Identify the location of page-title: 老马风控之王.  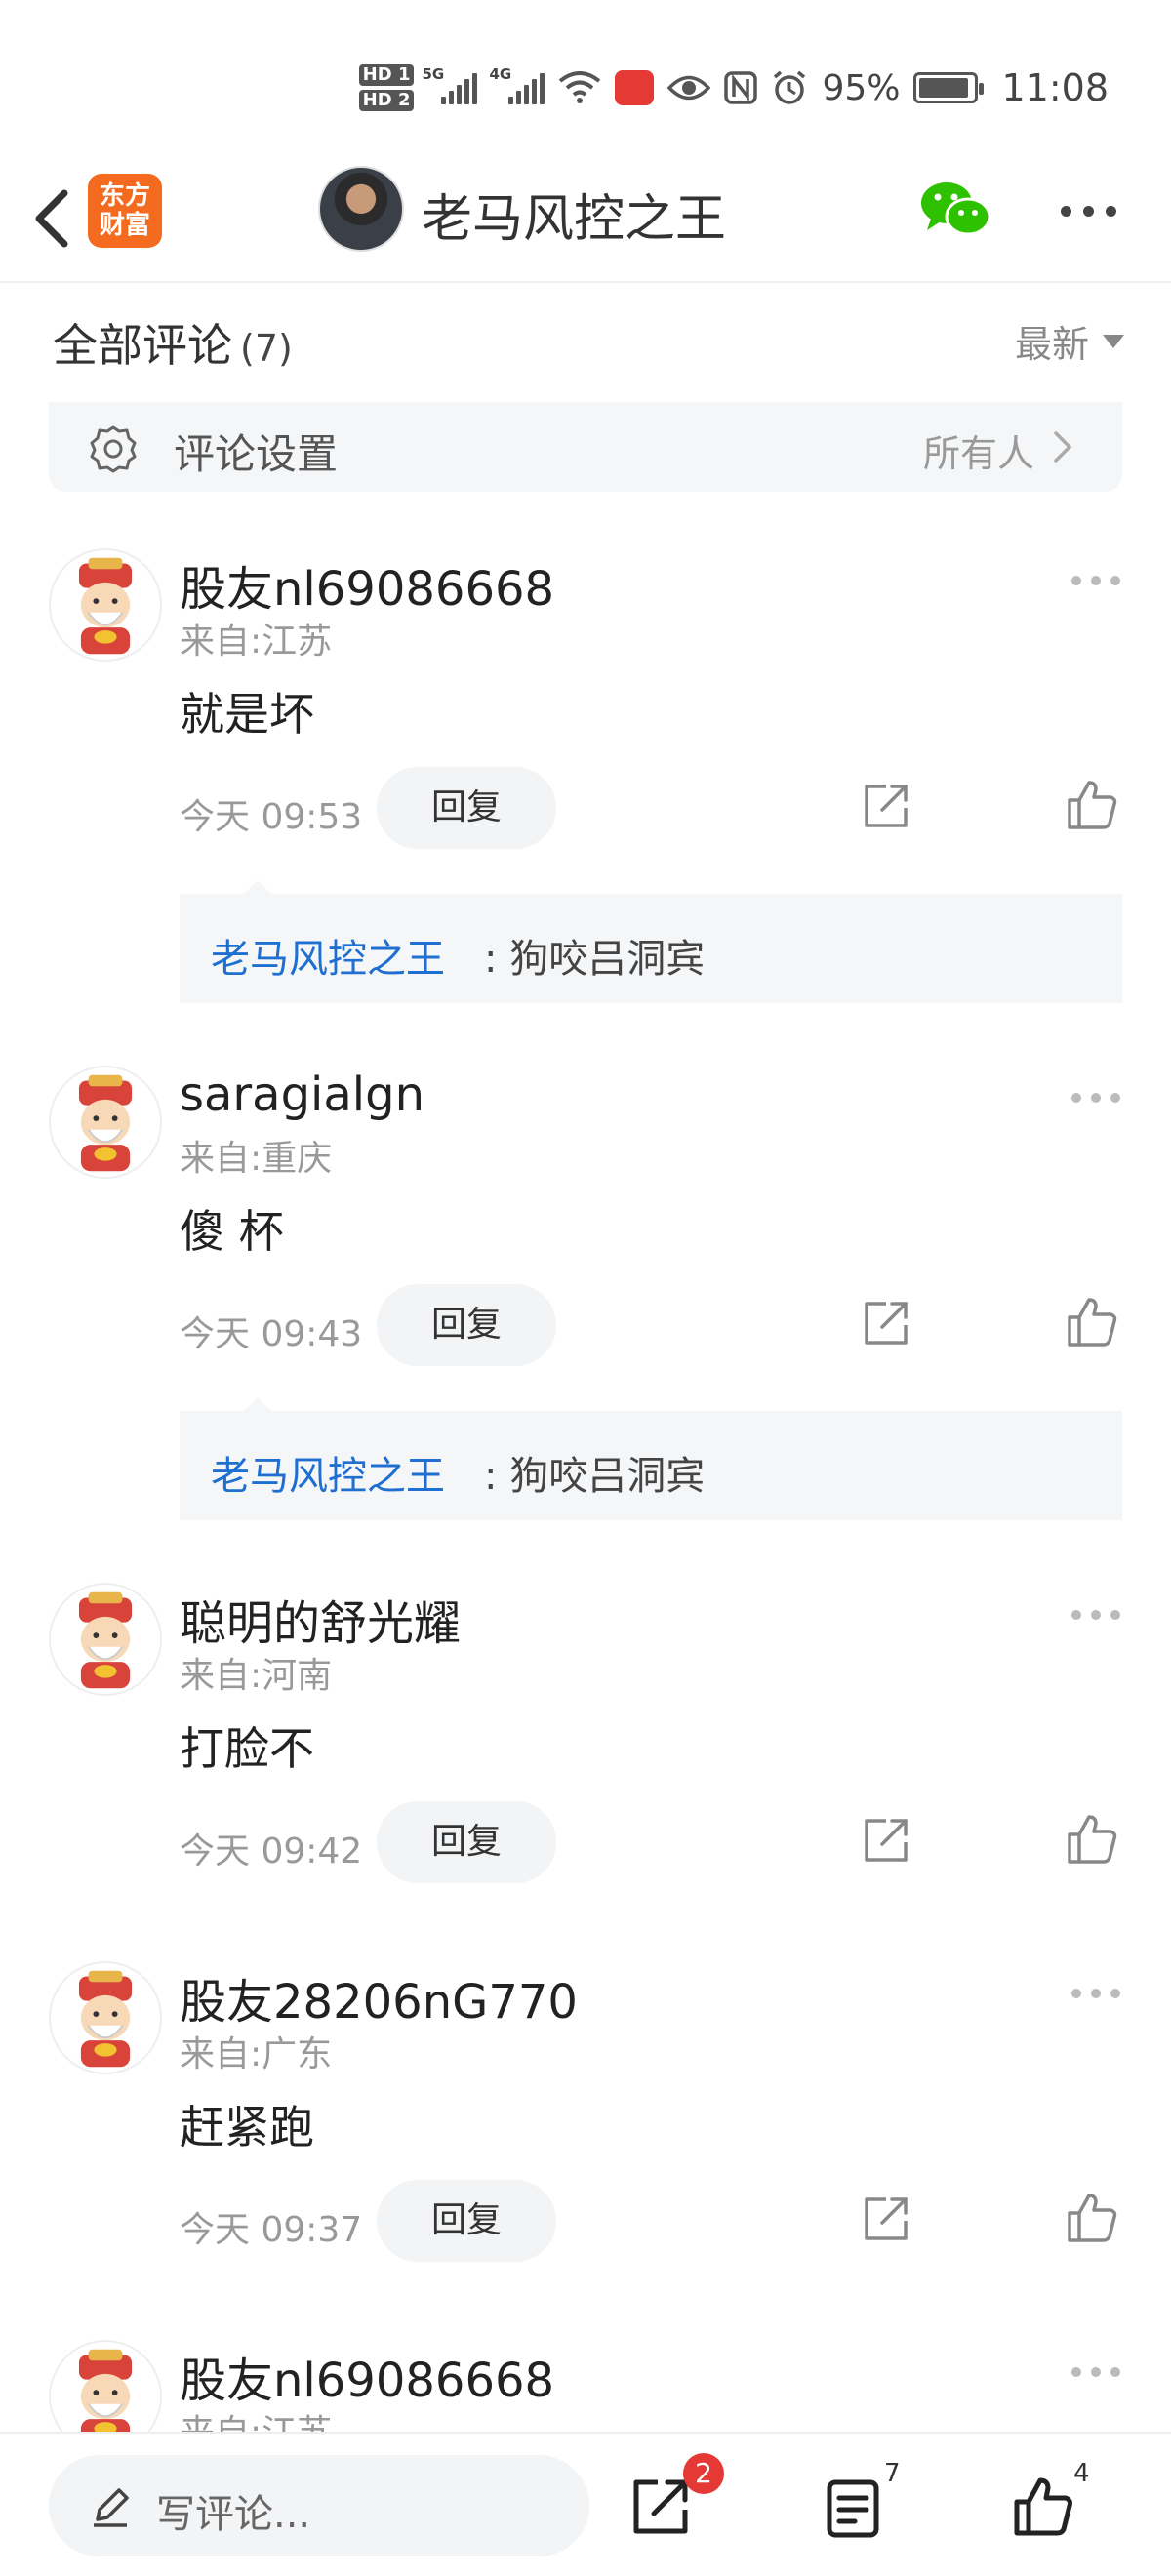
(574, 214).